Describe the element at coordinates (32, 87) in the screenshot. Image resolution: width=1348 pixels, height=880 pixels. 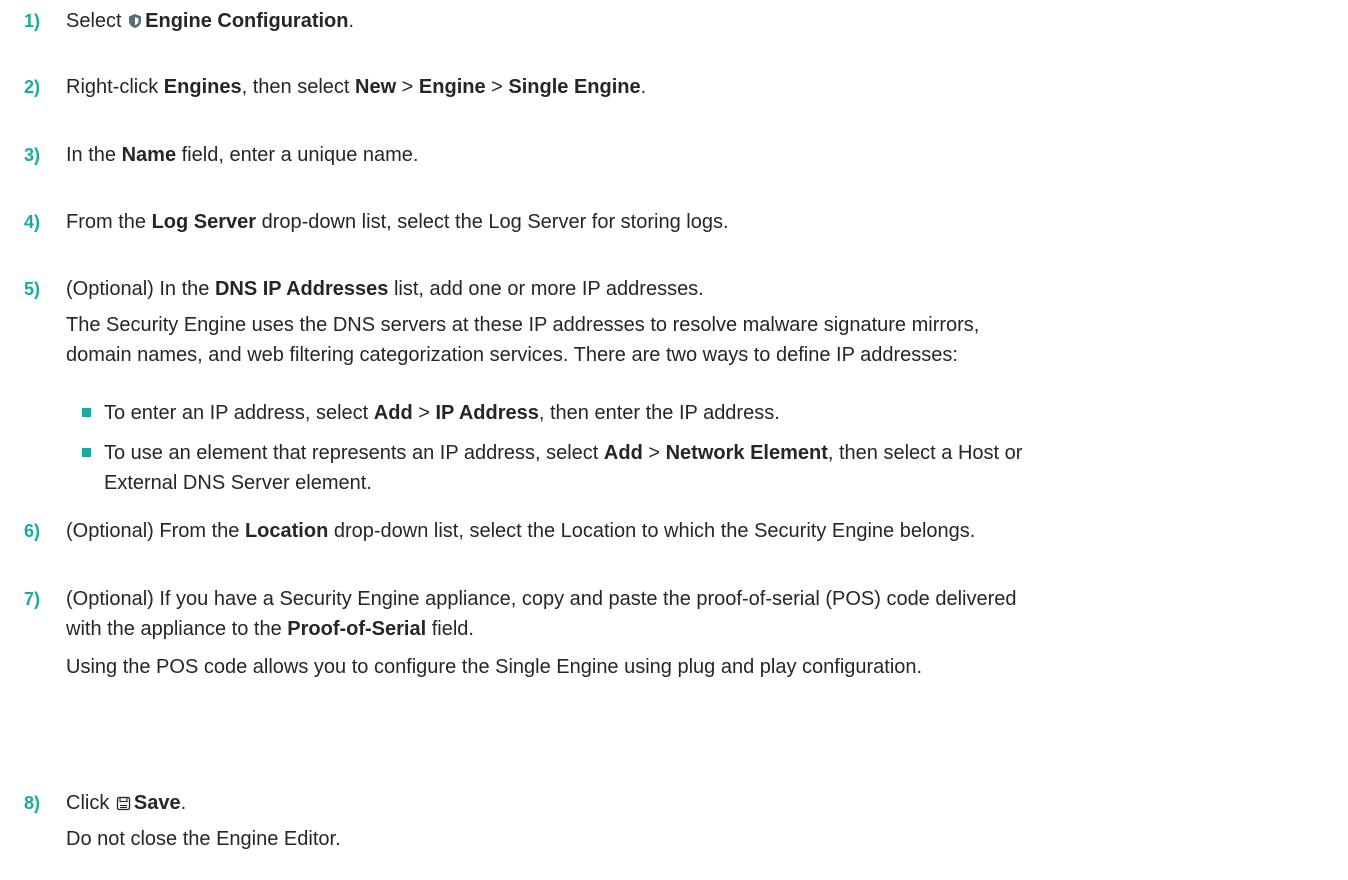
I see `step-number: 2)` at that location.